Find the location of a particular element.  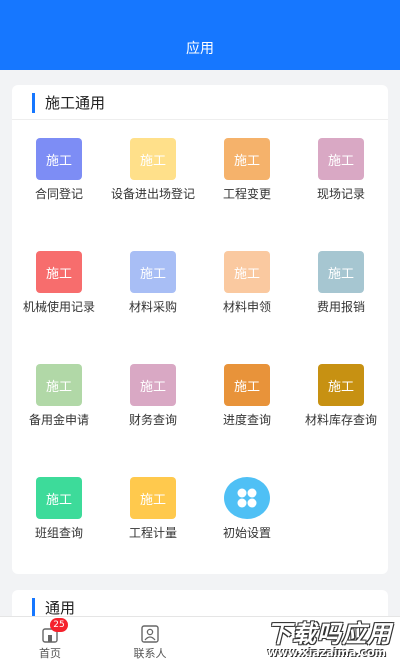

section-title: 通用 is located at coordinates (53, 608).